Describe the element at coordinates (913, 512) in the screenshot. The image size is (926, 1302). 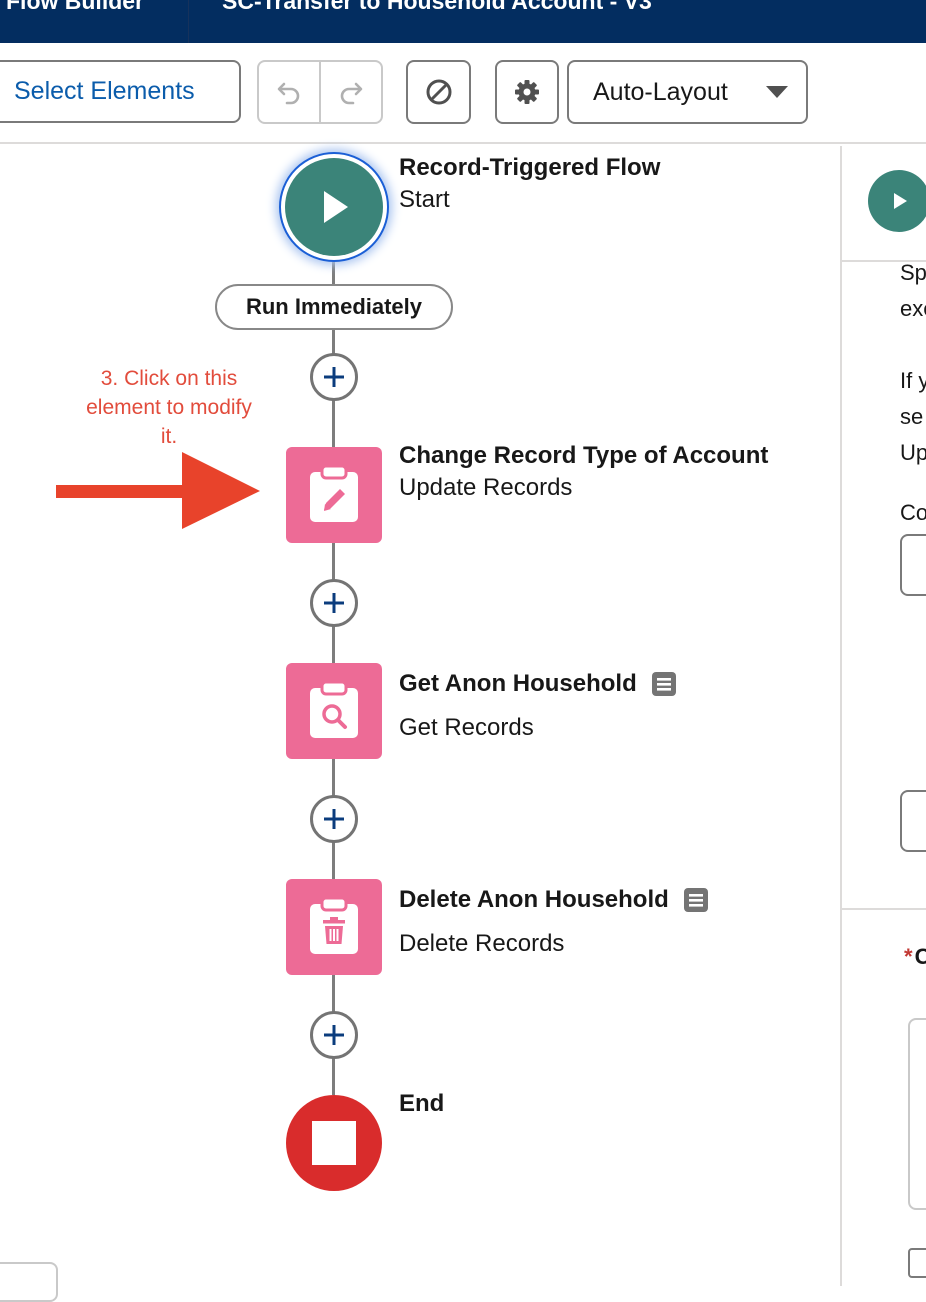
I see `panel-field-label: Co` at that location.